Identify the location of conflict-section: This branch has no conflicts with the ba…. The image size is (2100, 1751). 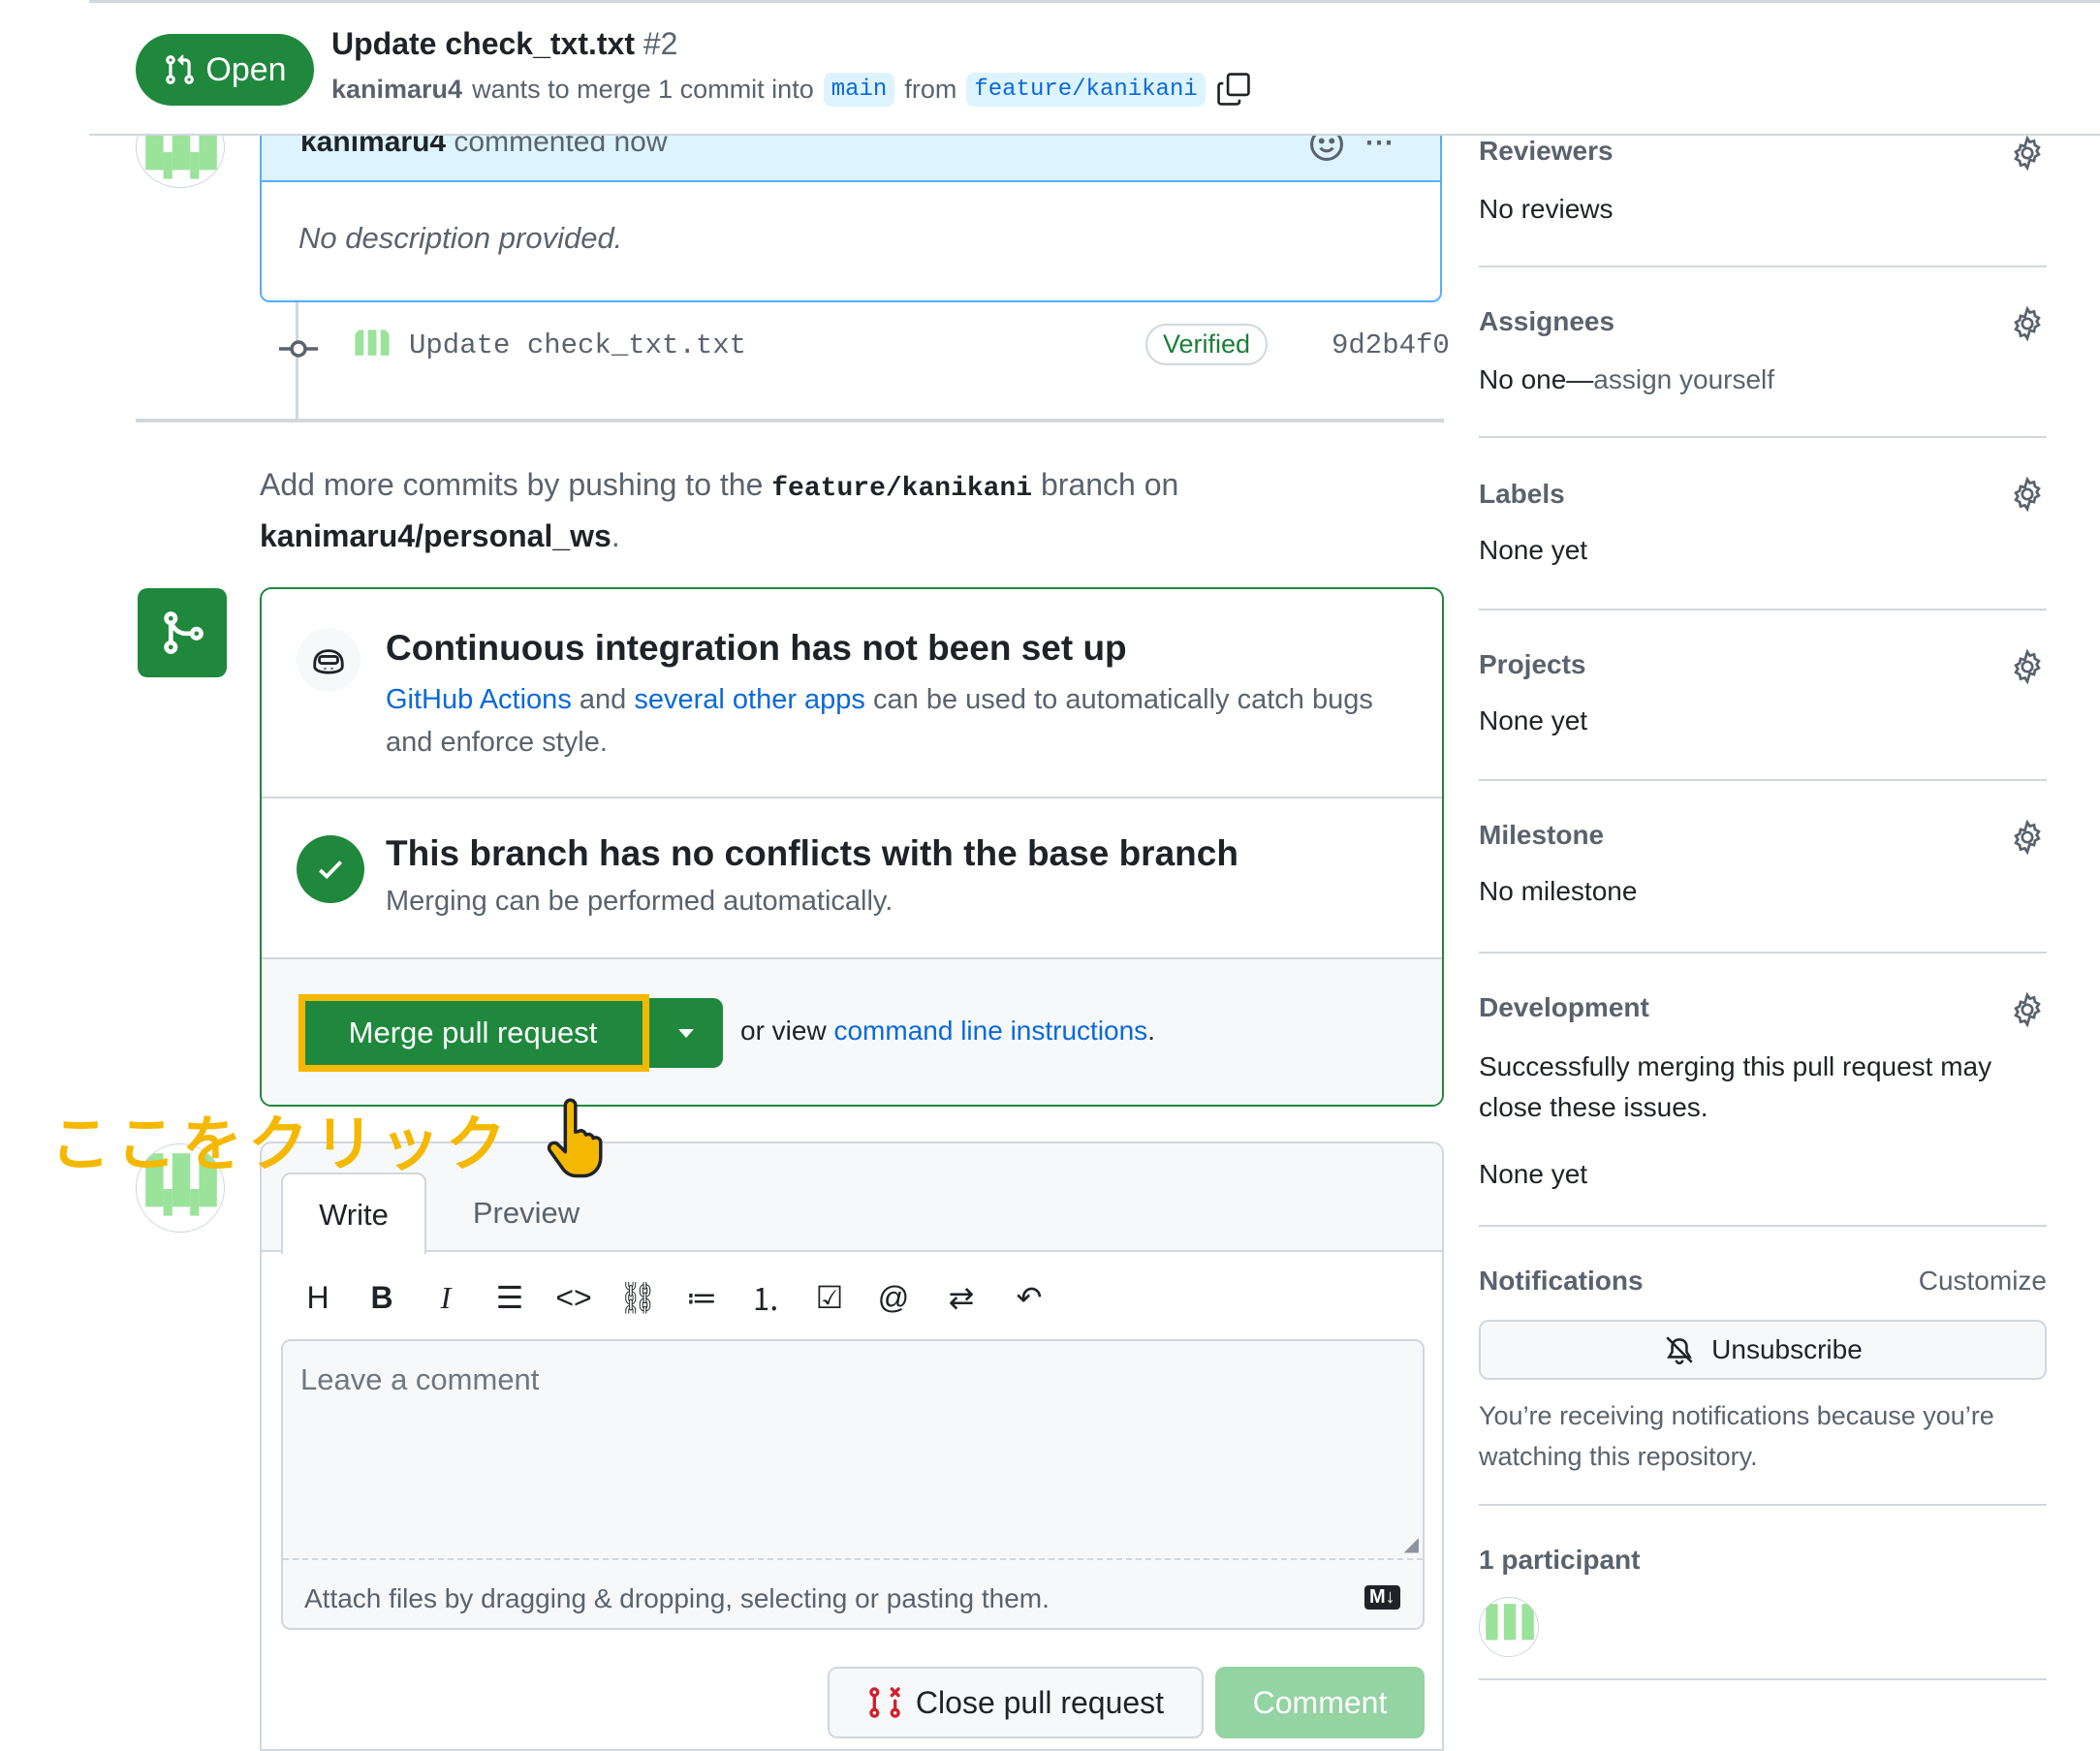
(852, 878).